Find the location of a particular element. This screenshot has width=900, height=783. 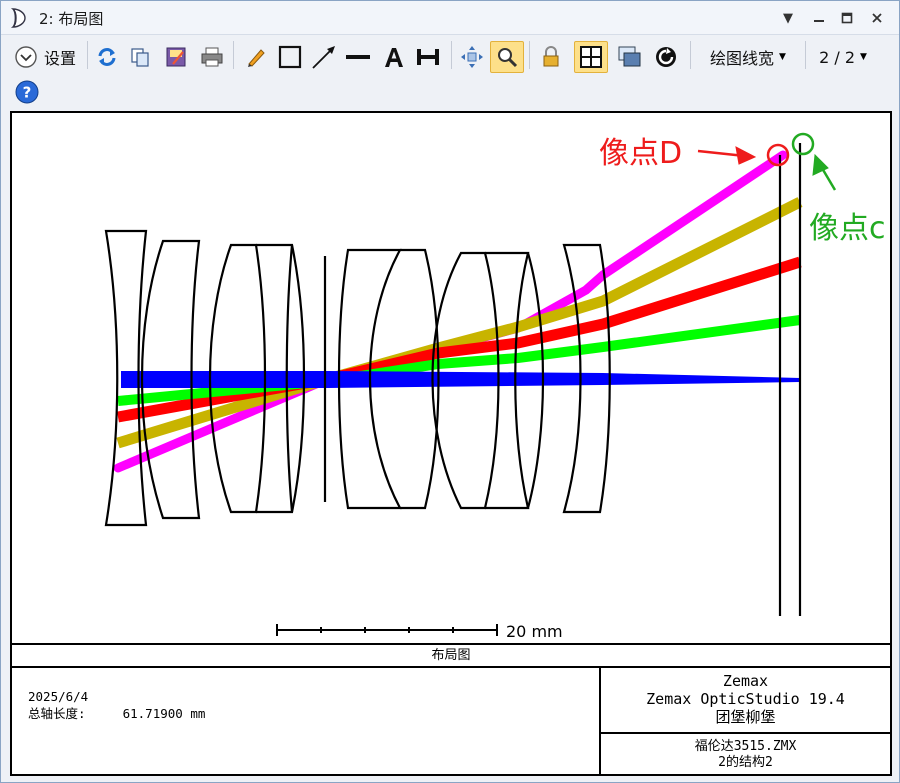

text-a-icon is located at coordinates (394, 57).